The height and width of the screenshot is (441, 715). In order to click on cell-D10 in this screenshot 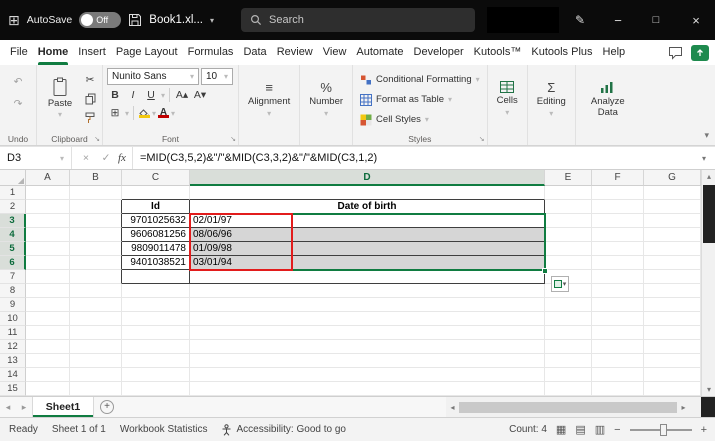, I will do `click(367, 319)`.